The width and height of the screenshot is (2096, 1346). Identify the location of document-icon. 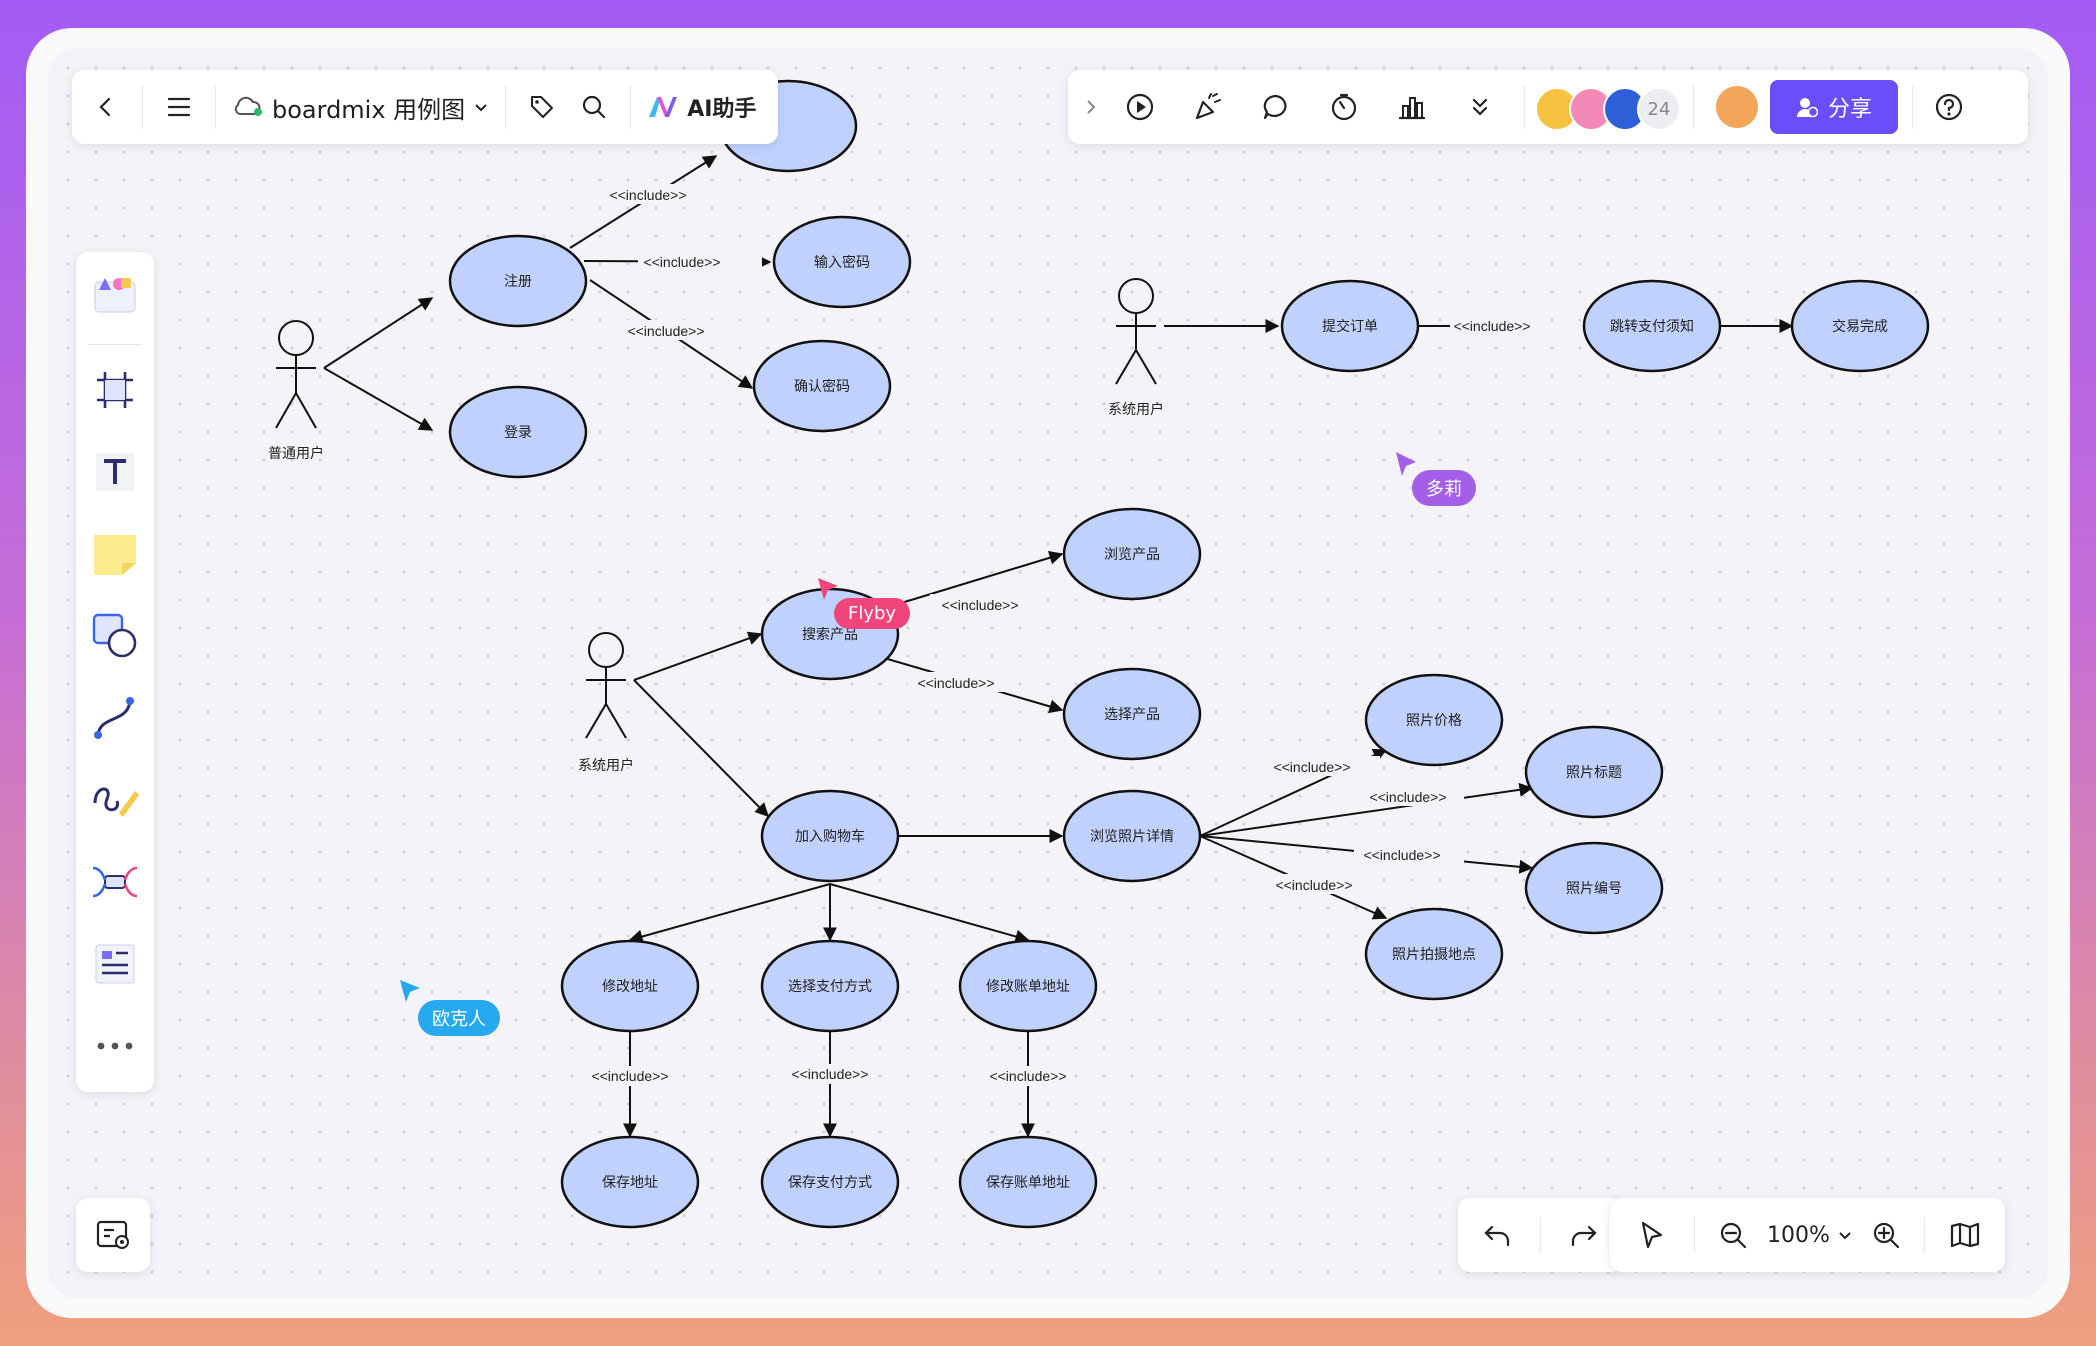
(115, 964).